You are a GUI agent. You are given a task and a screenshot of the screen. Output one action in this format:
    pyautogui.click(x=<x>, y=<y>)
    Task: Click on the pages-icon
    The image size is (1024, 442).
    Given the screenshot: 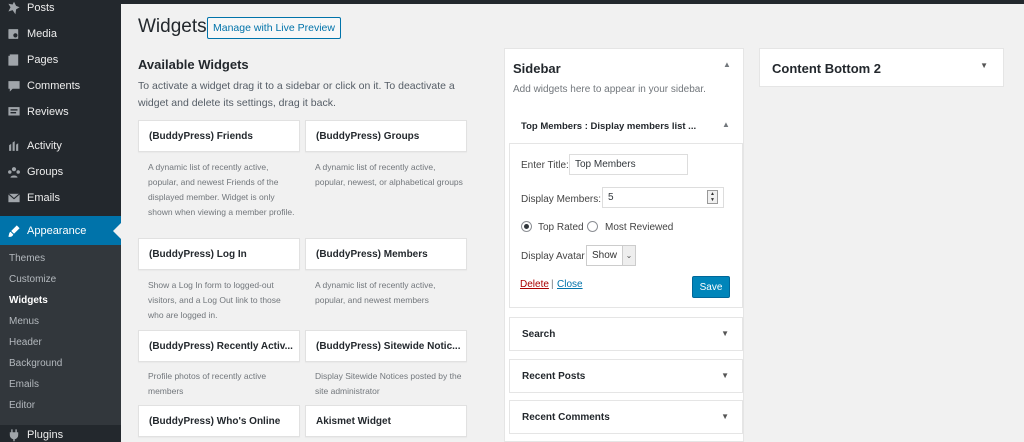 What is the action you would take?
    pyautogui.click(x=14, y=60)
    